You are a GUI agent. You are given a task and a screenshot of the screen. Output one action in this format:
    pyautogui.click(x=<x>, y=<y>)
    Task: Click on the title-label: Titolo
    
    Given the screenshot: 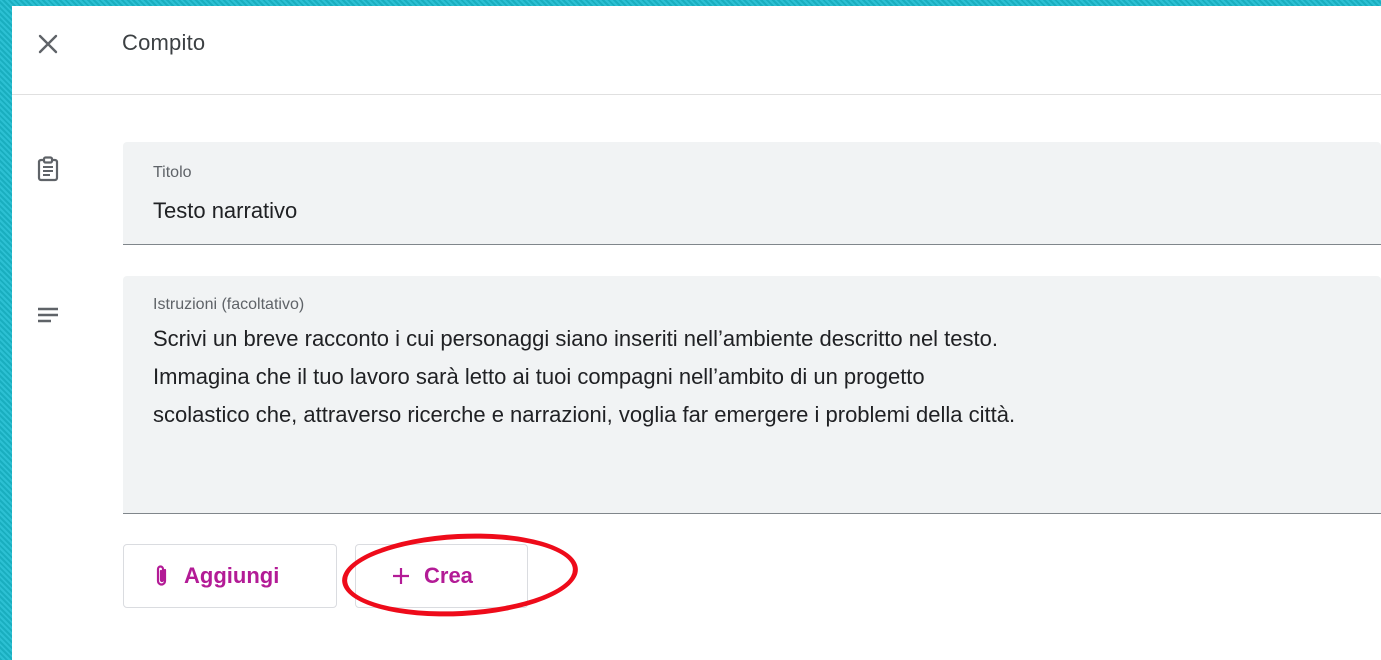 What is the action you would take?
    pyautogui.click(x=172, y=172)
    